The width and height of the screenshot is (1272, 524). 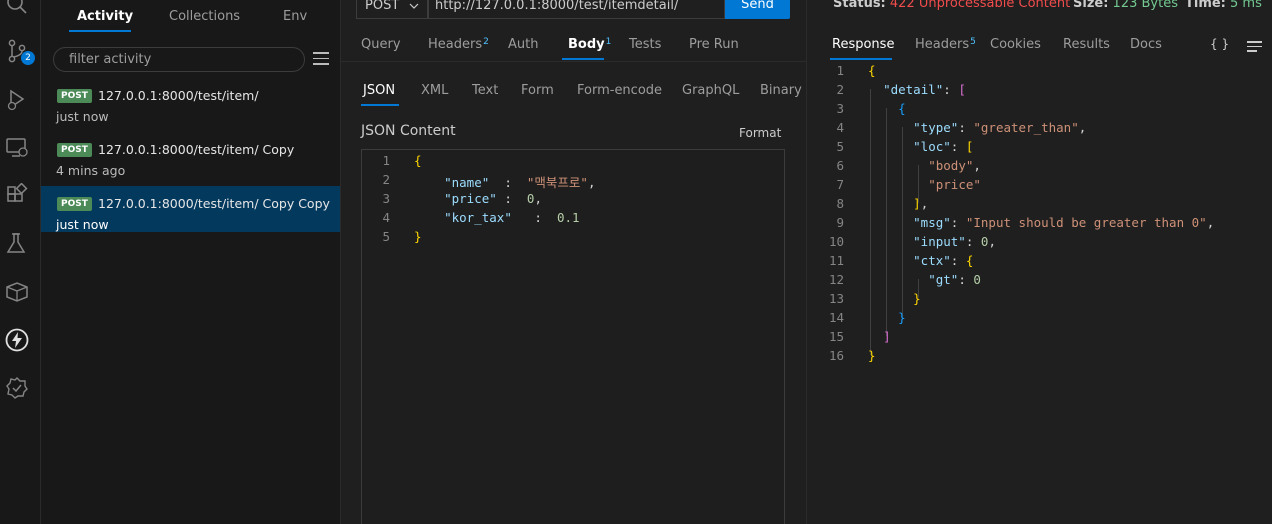 What do you see at coordinates (863, 44) in the screenshot?
I see `tab-response: Response` at bounding box center [863, 44].